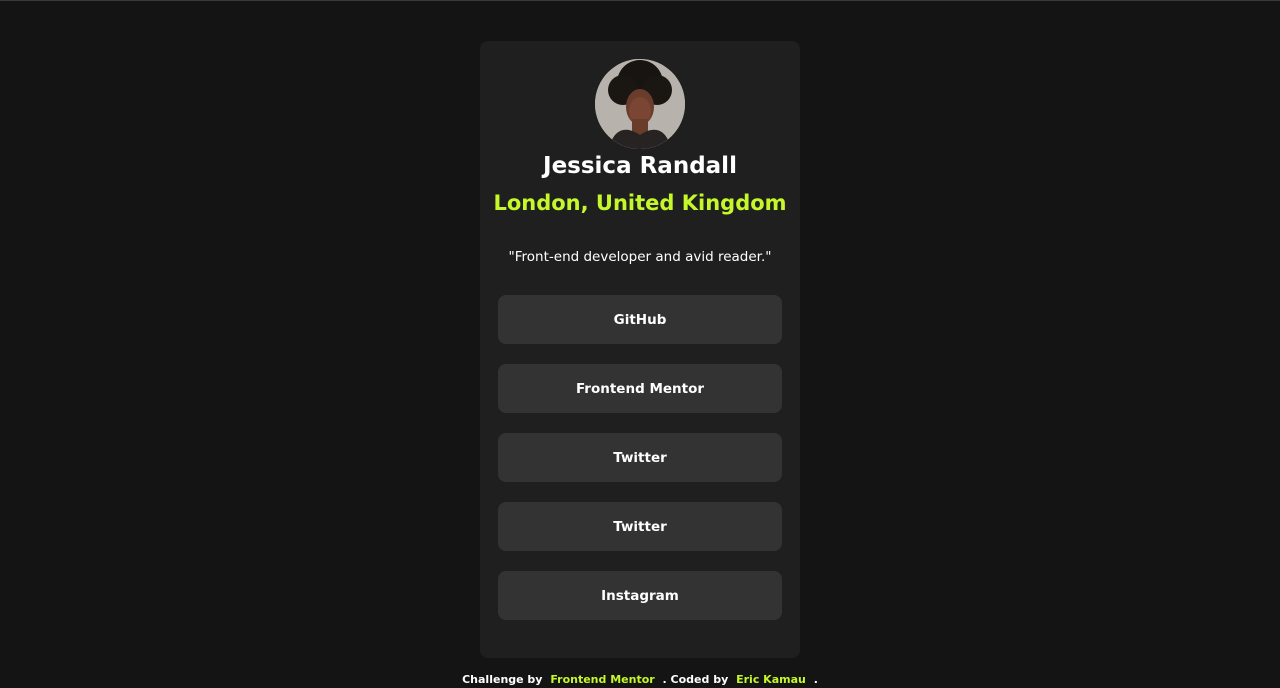 This screenshot has height=688, width=1280. Describe the element at coordinates (640, 0) in the screenshot. I see `top-border` at that location.